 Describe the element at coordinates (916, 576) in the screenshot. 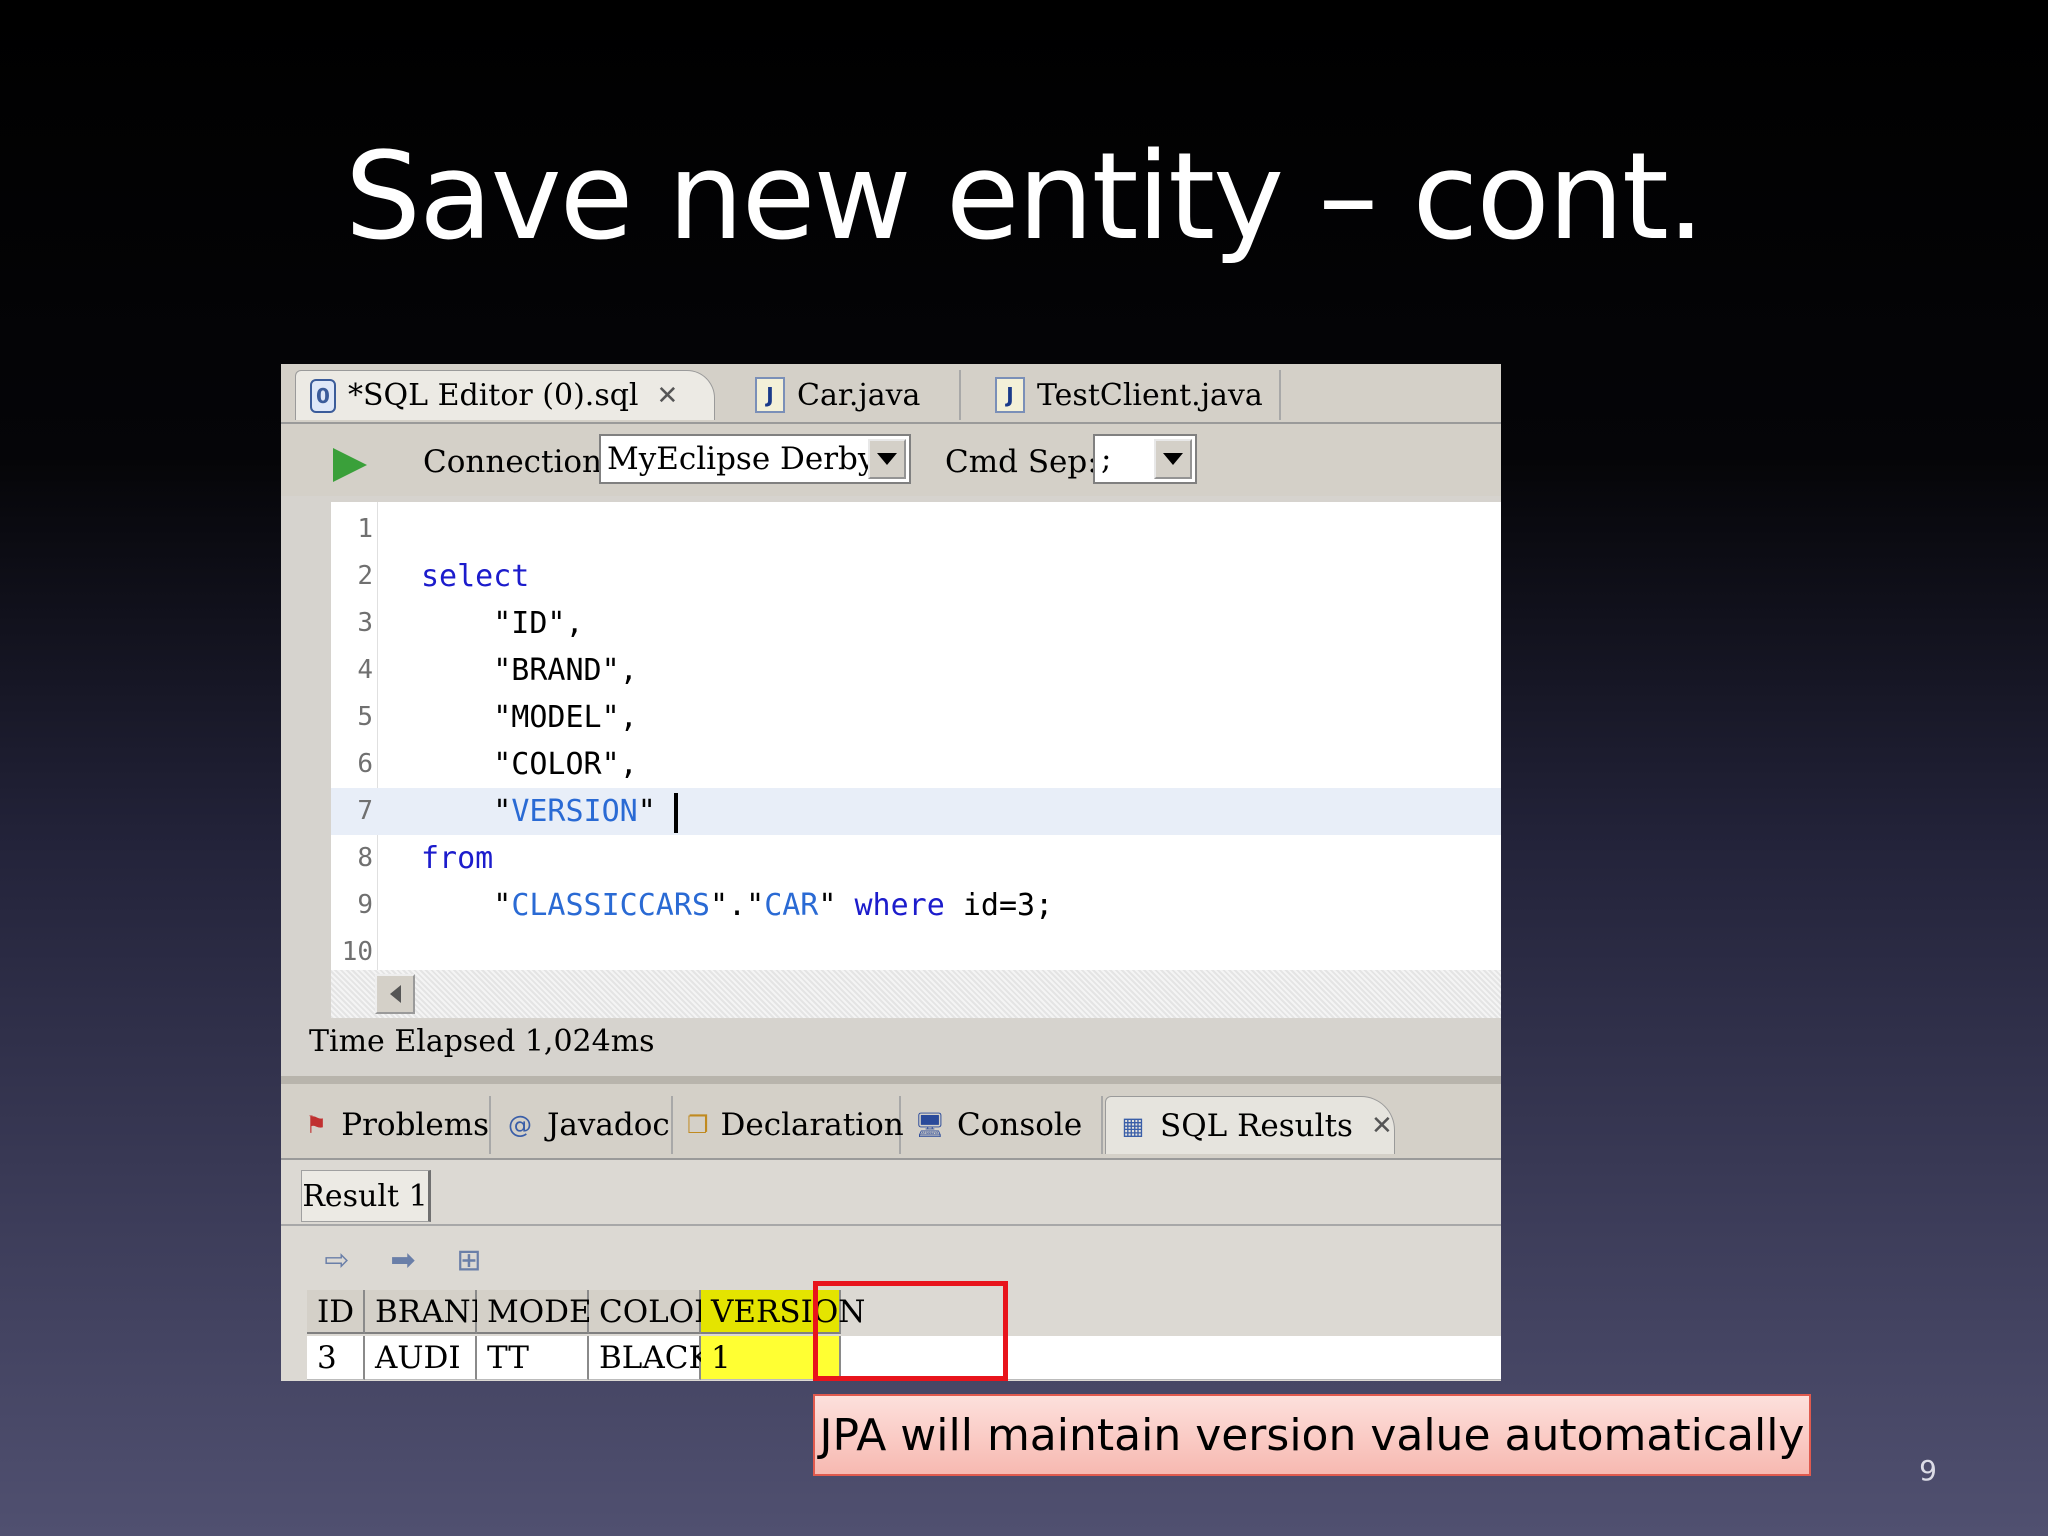

I see `code-line: 2 select` at that location.